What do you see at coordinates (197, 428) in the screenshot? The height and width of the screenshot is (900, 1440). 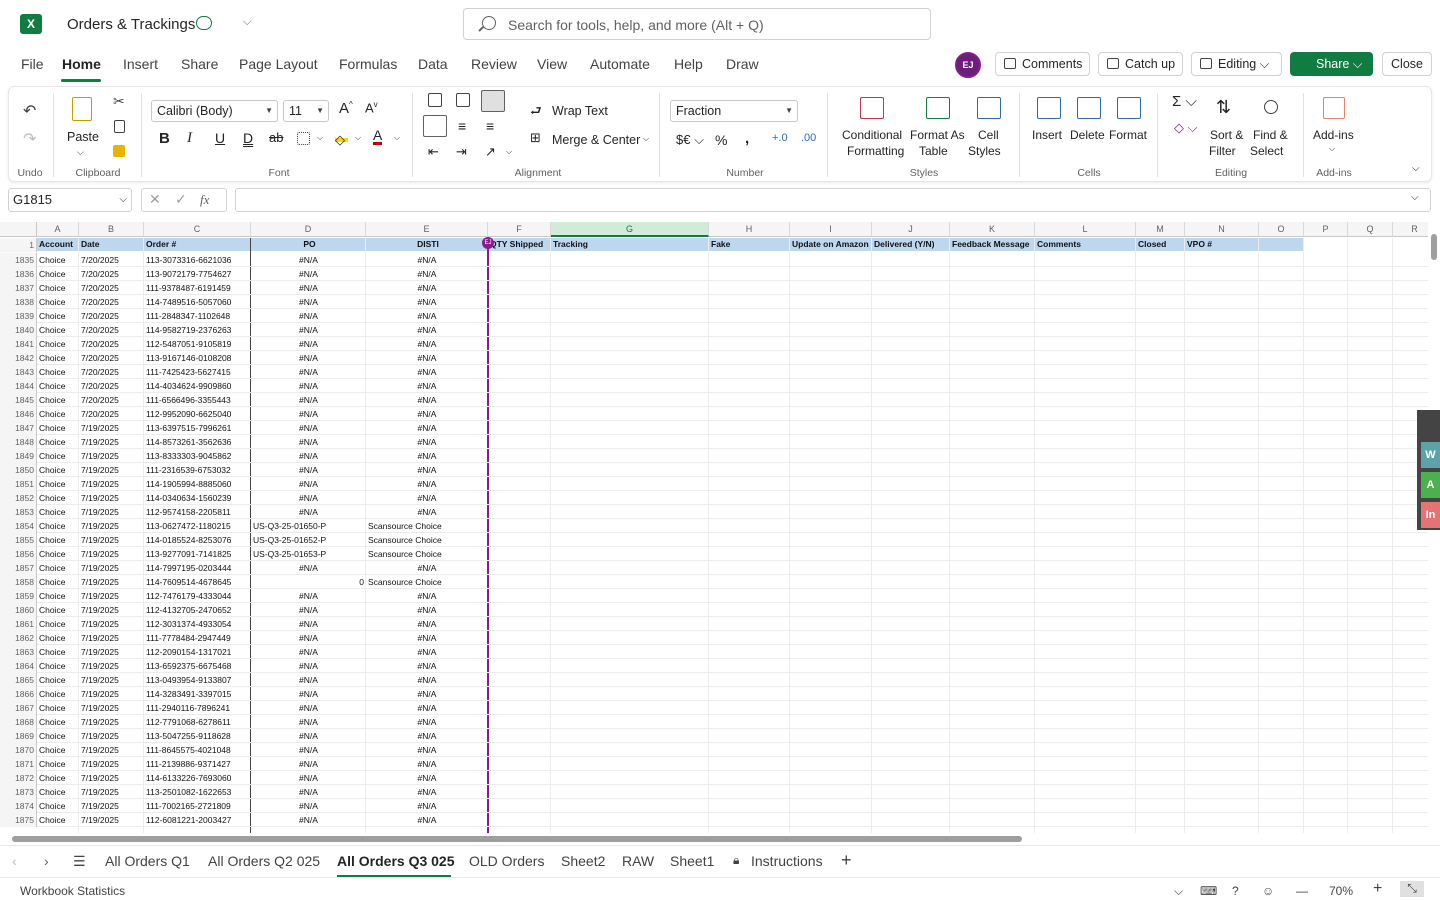 I see `table-cell: 113-6397515-7996261` at bounding box center [197, 428].